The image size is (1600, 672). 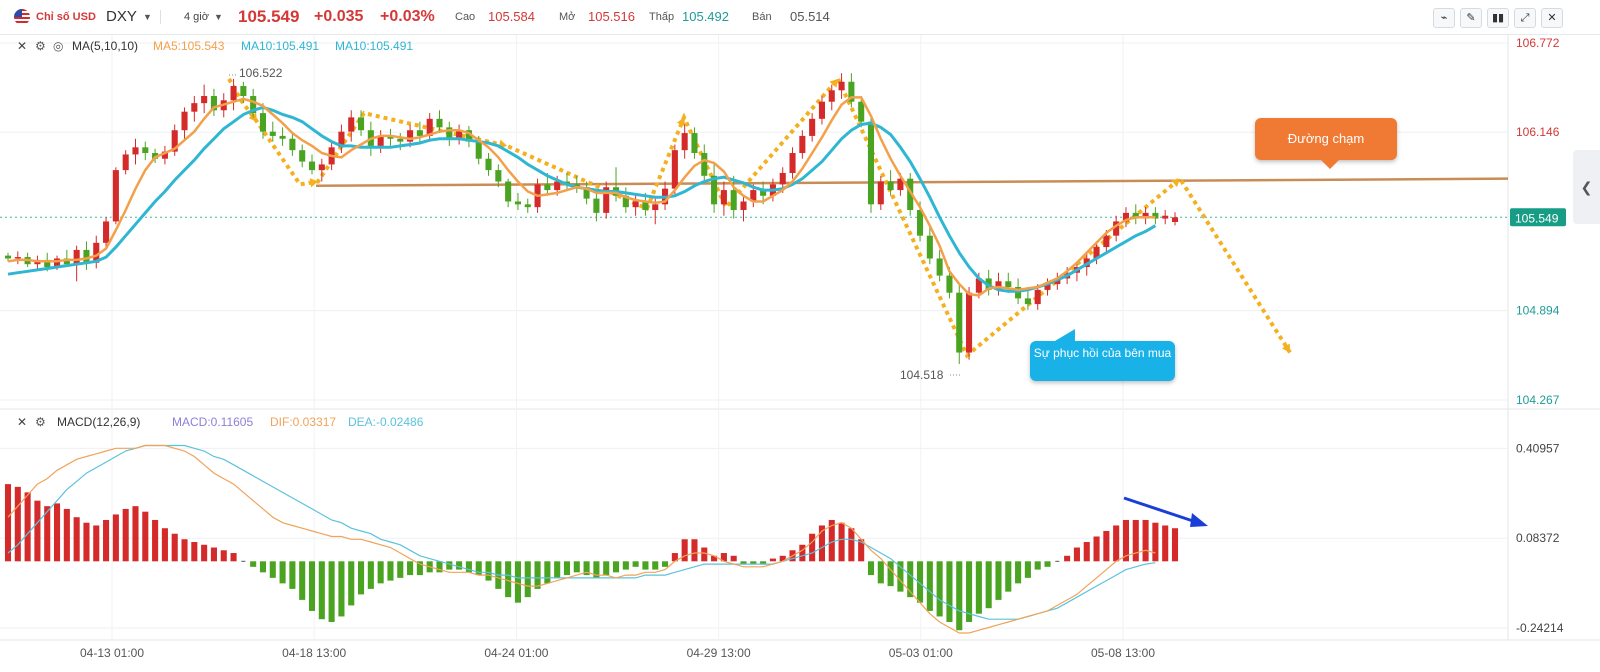 What do you see at coordinates (465, 17) in the screenshot?
I see `high-label: Cao` at bounding box center [465, 17].